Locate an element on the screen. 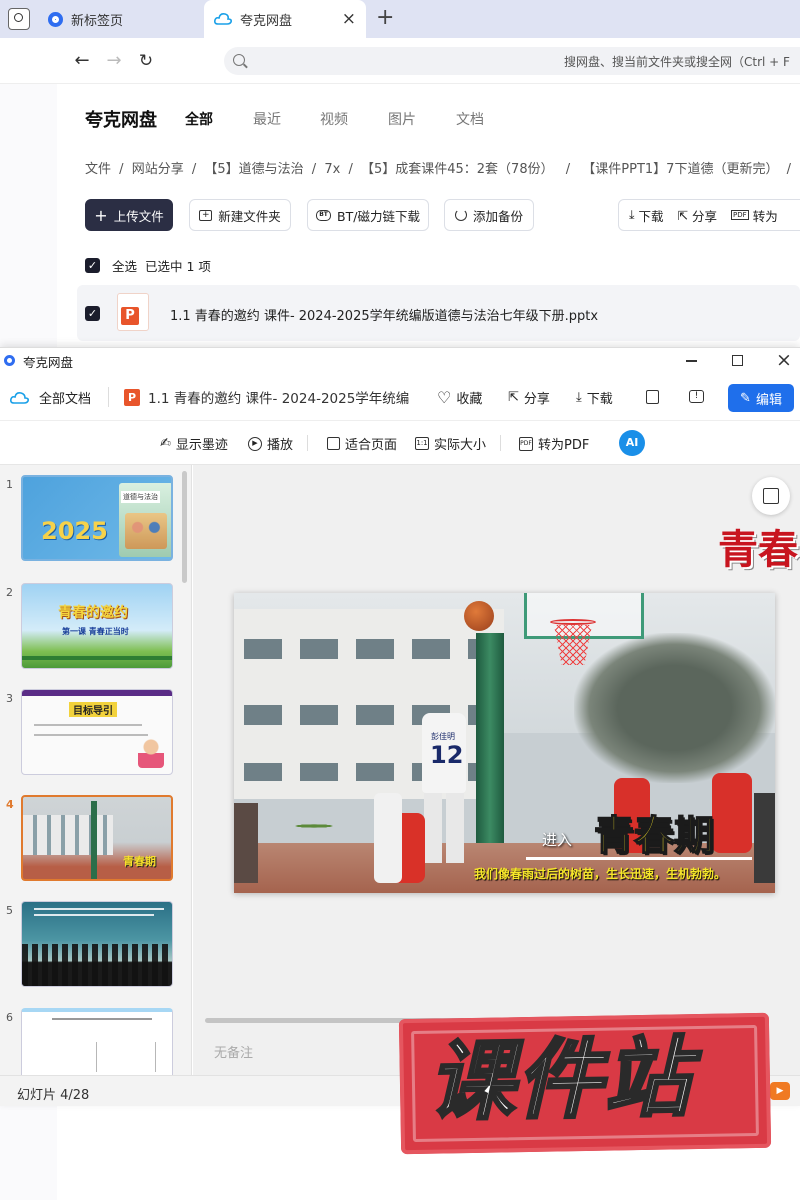 The width and height of the screenshot is (800, 1200). favorite-button: ♡ 收藏 is located at coordinates (459, 397).